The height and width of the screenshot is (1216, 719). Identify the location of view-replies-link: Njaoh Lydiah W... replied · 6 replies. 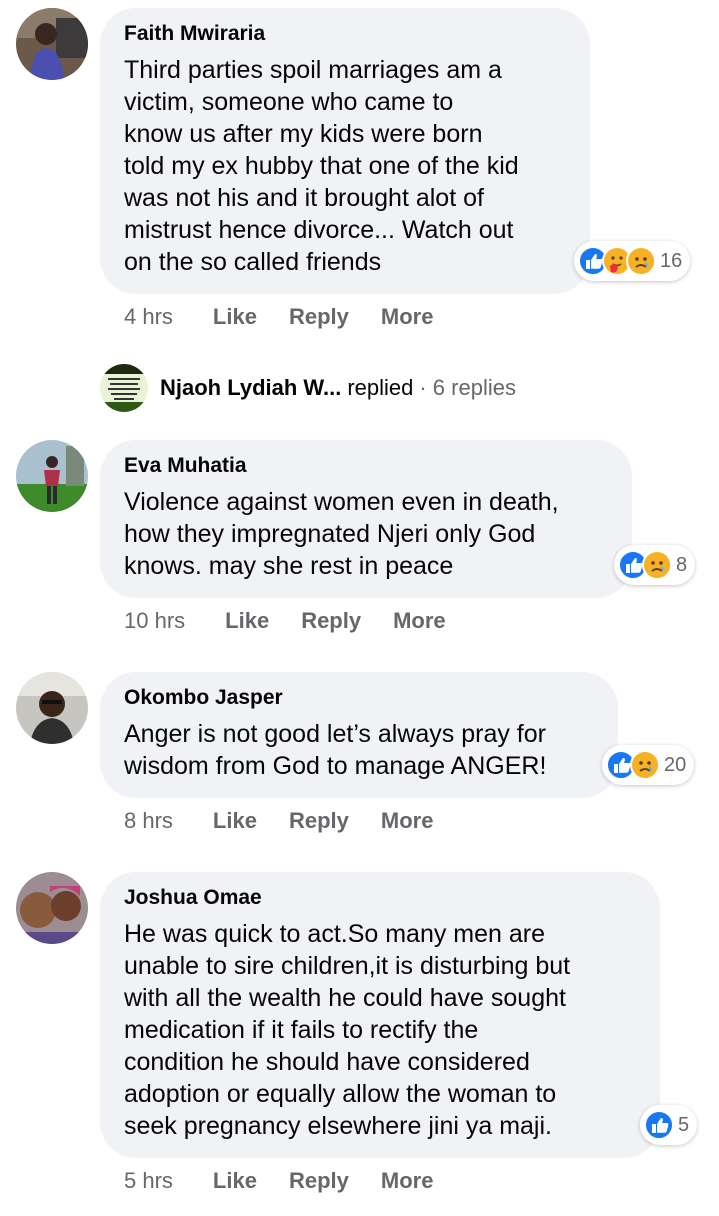
(308, 388).